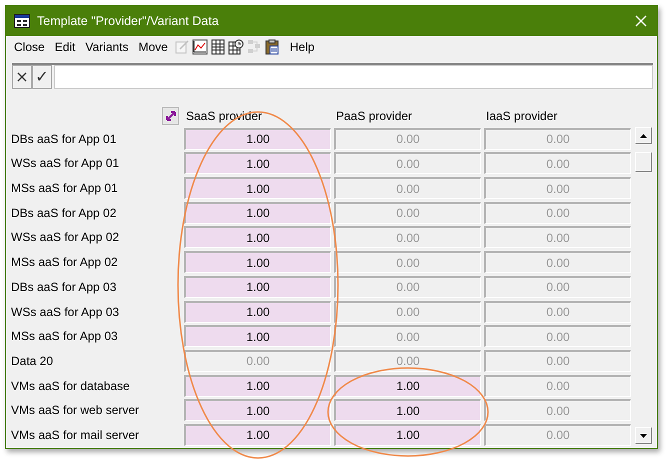 This screenshot has width=666, height=461. What do you see at coordinates (65, 47) in the screenshot?
I see `menu-item: Edit` at bounding box center [65, 47].